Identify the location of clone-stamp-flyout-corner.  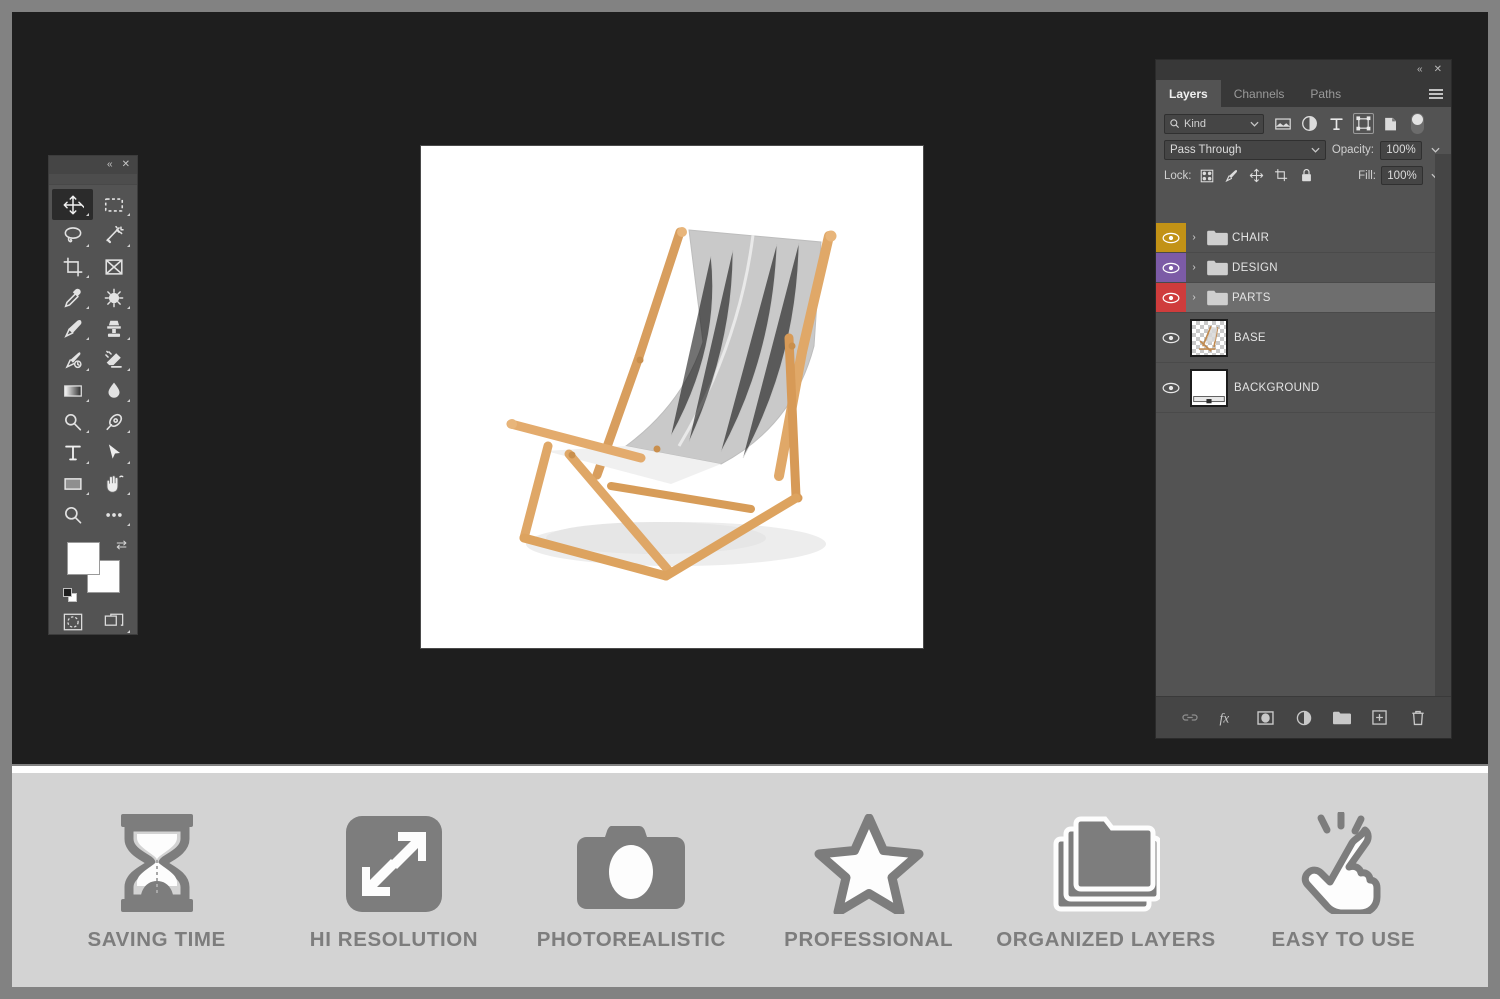
(128, 338).